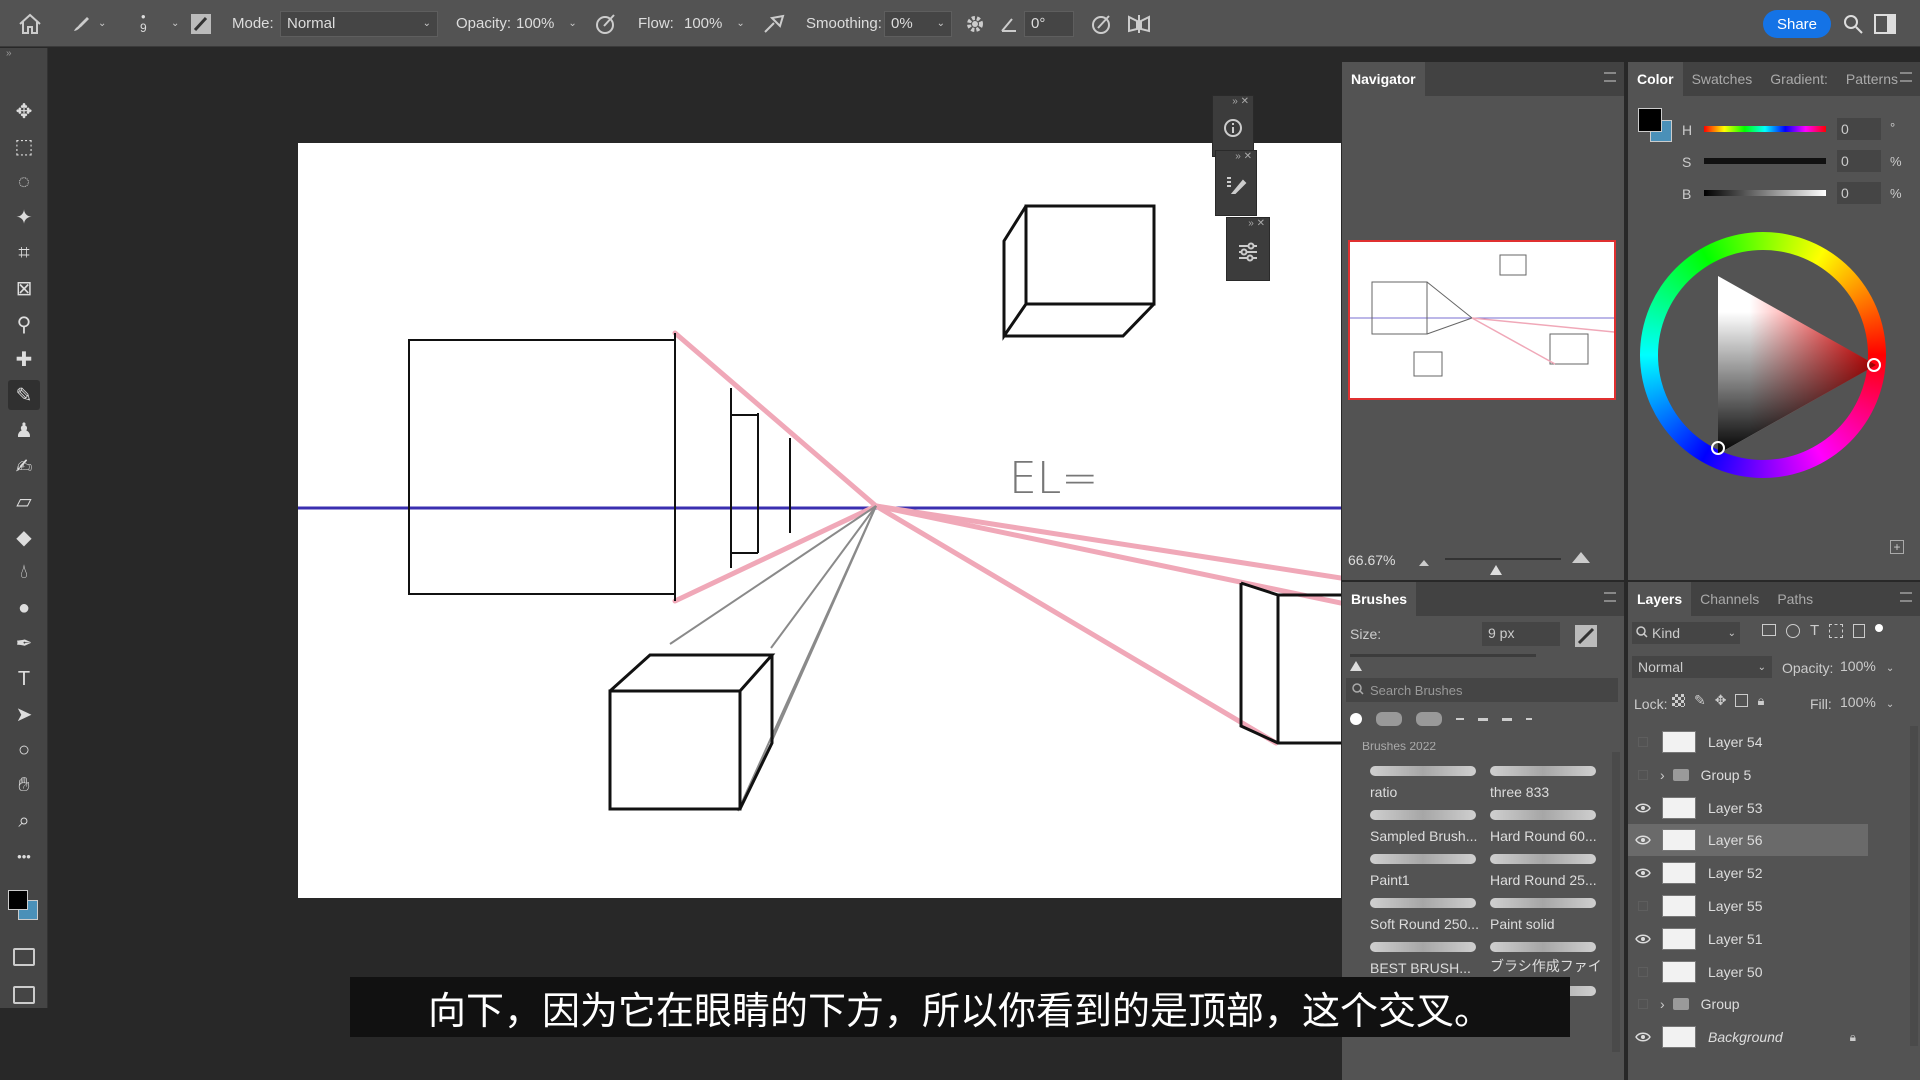 The width and height of the screenshot is (1920, 1080). I want to click on brush-preset-icon: ⌄, so click(88, 23).